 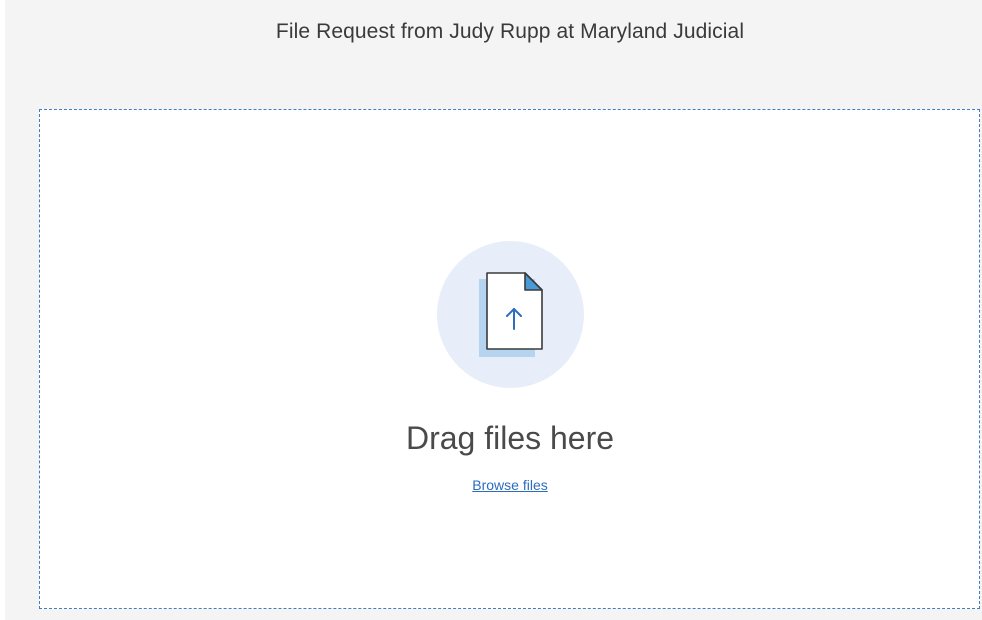 I want to click on browse-files-link: Browse files, so click(x=509, y=485).